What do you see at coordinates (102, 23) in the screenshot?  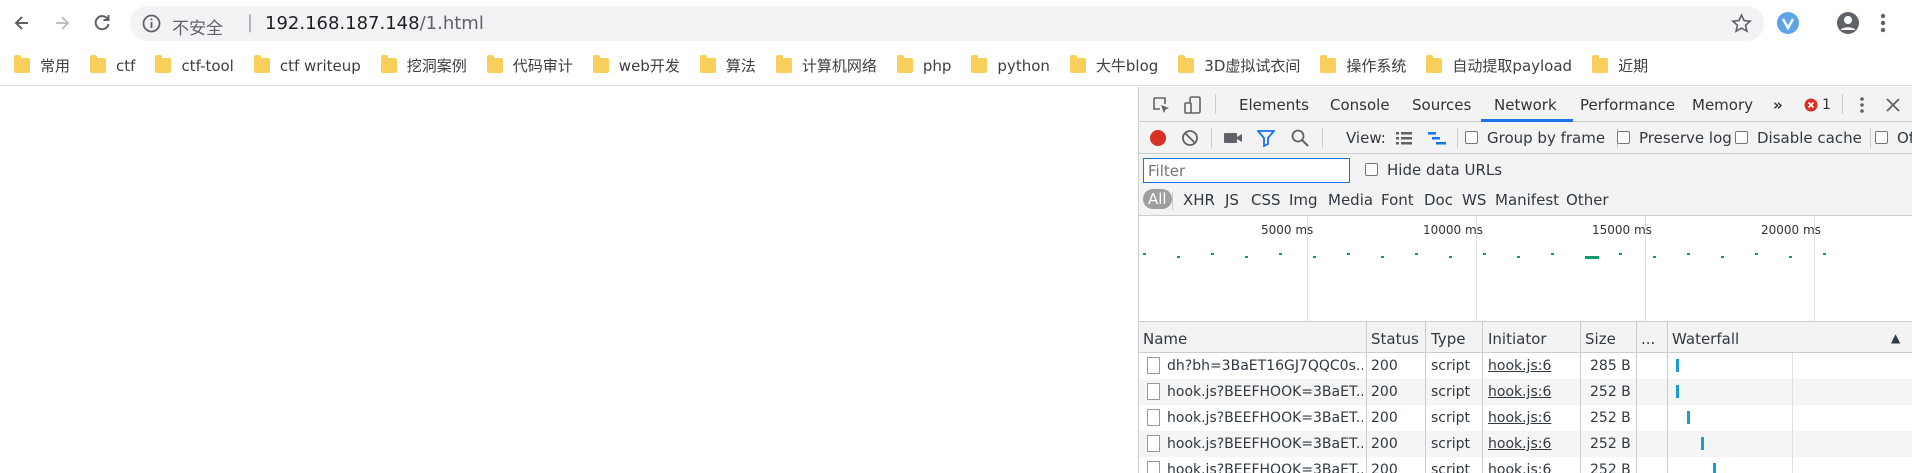 I see `reload-button` at bounding box center [102, 23].